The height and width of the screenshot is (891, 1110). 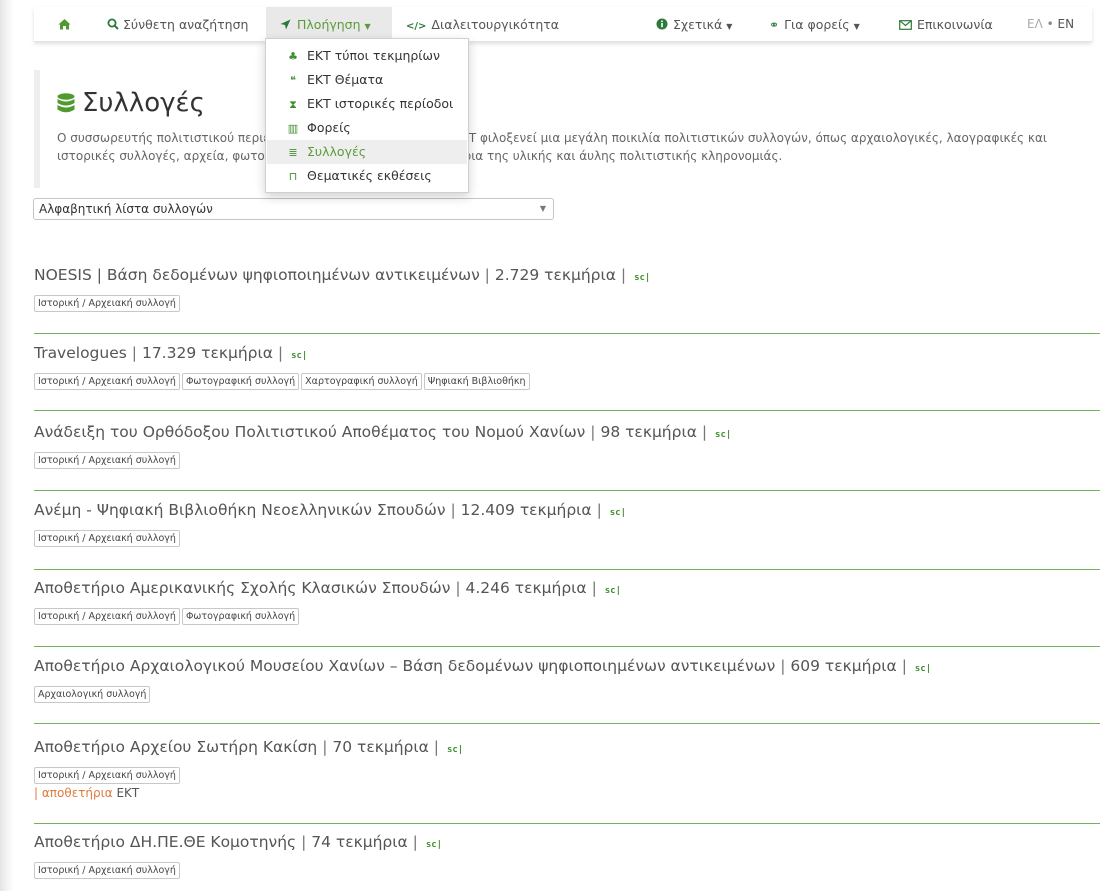 I want to click on handshake-icon: ⚭, so click(x=774, y=25).